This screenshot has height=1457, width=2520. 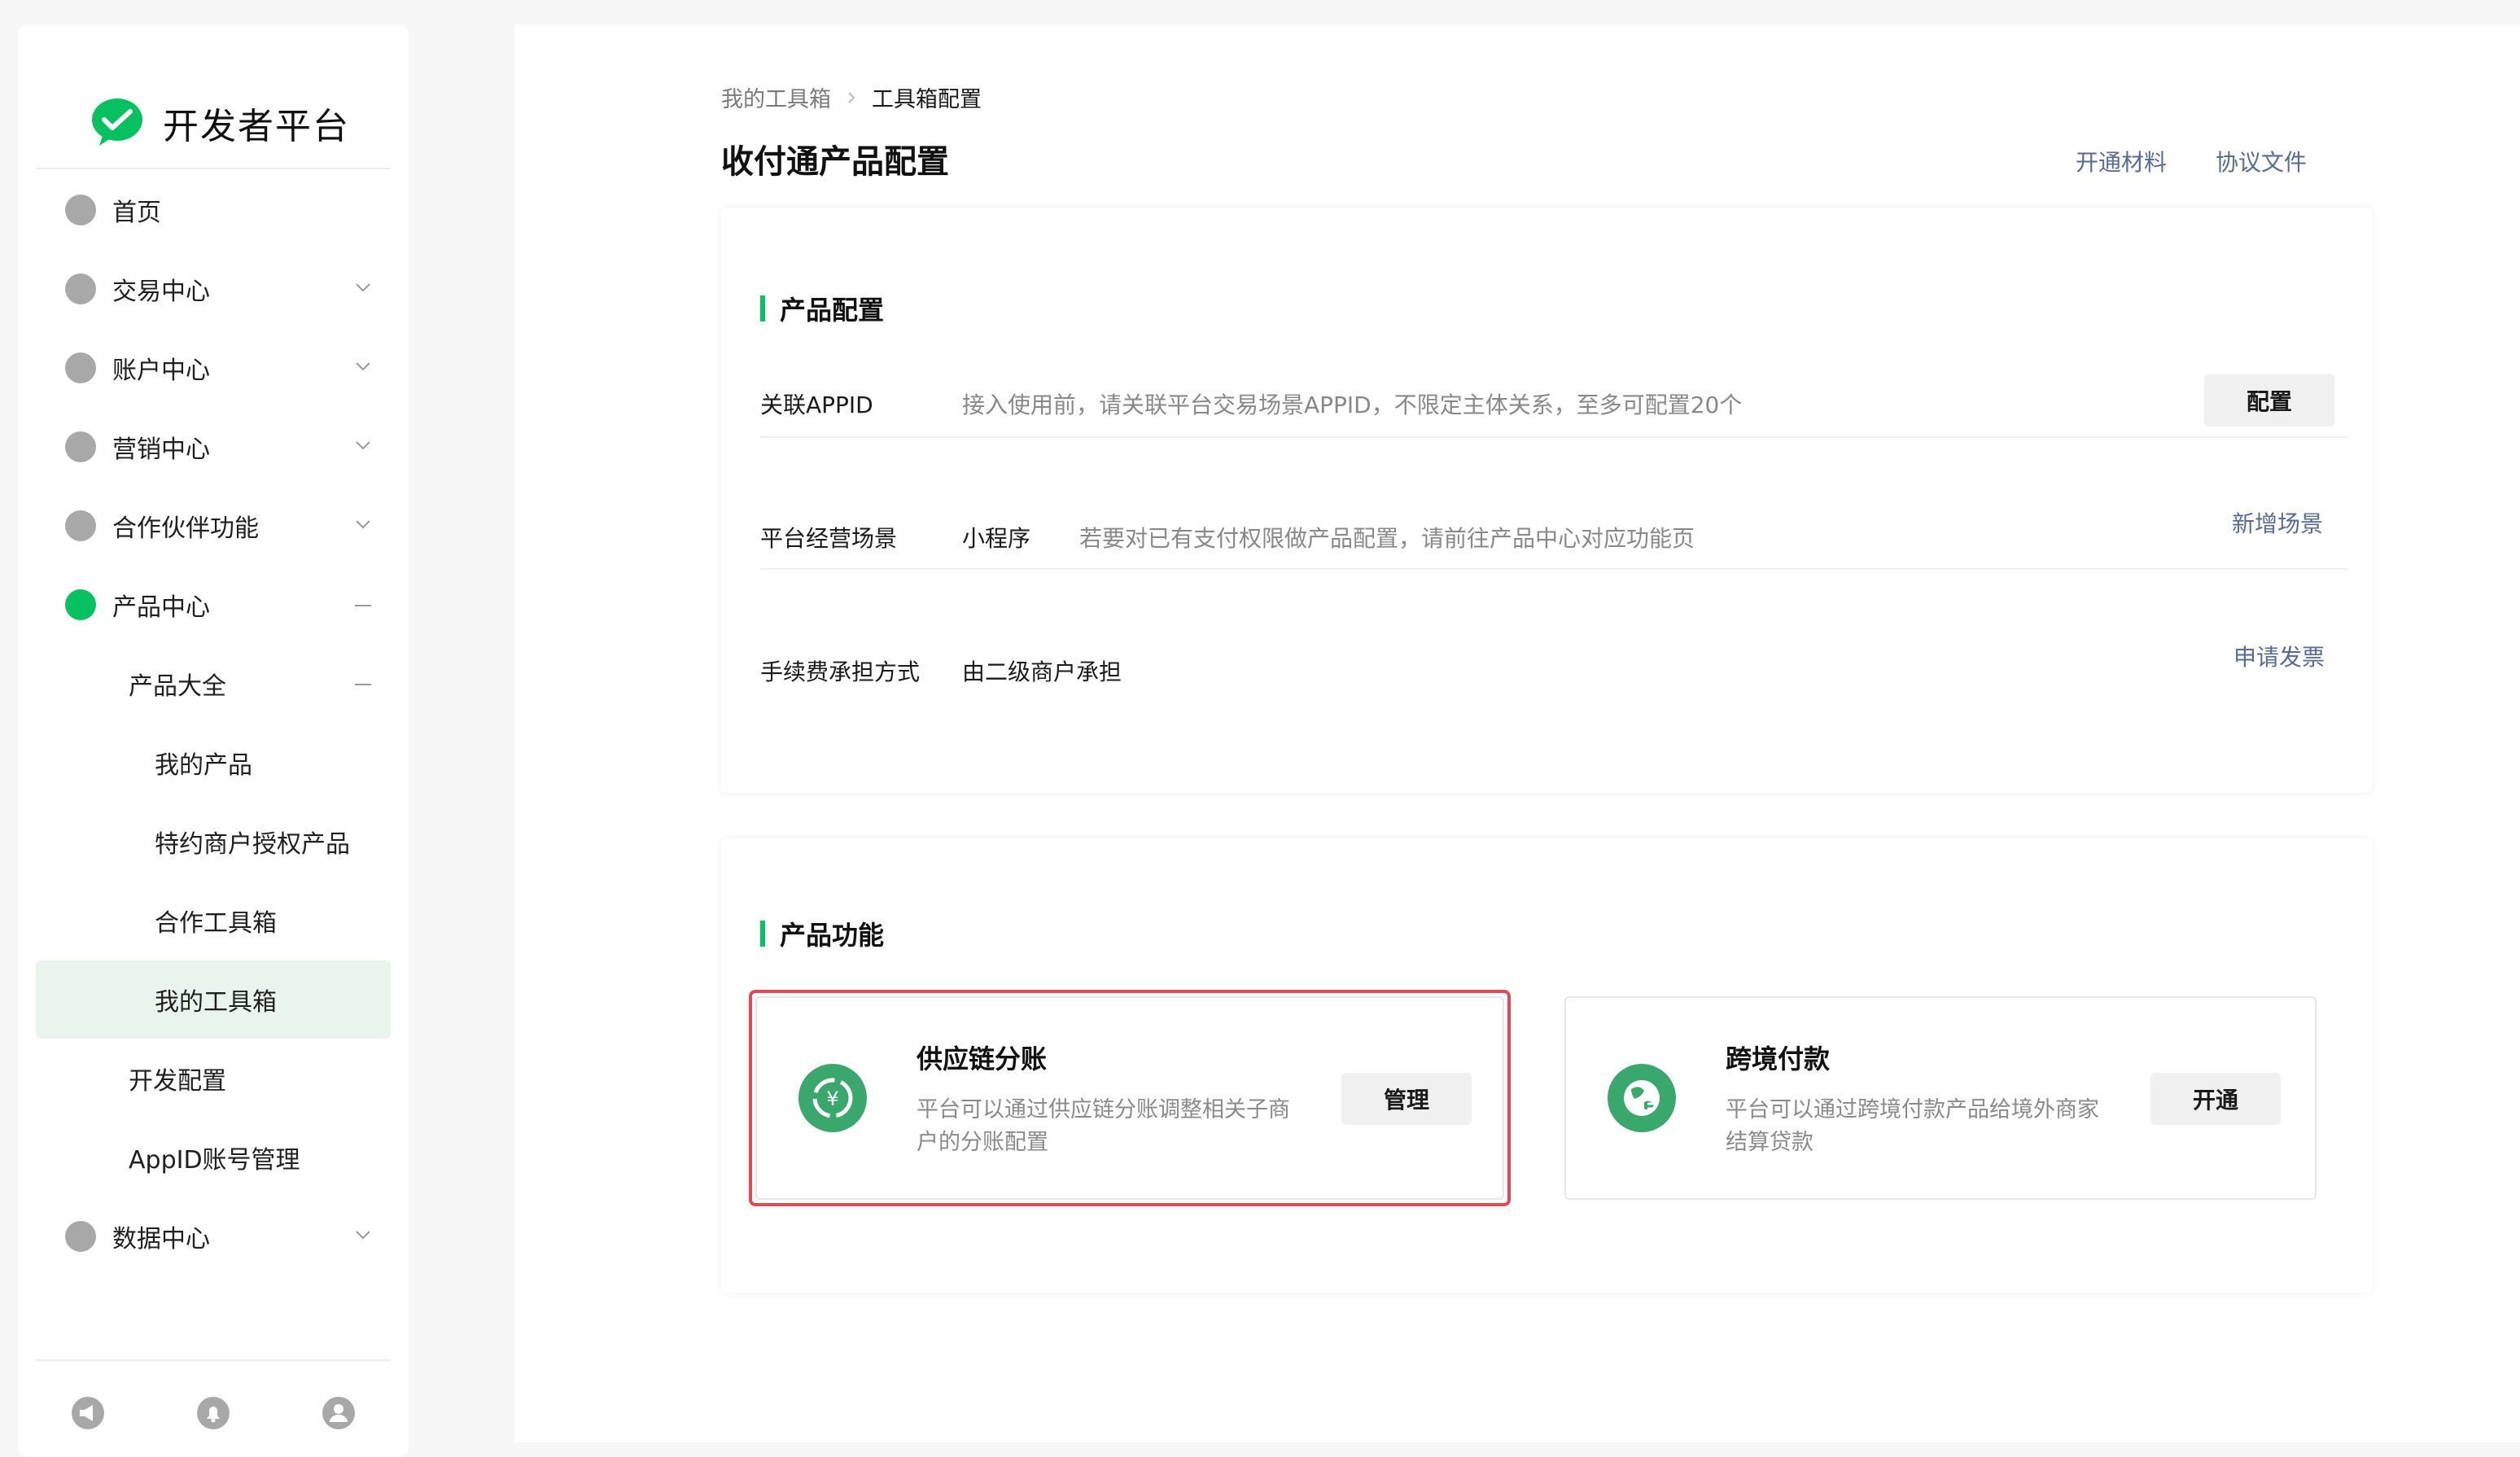 I want to click on sidebar-item-label: 合作伙伴功能, so click(x=185, y=528).